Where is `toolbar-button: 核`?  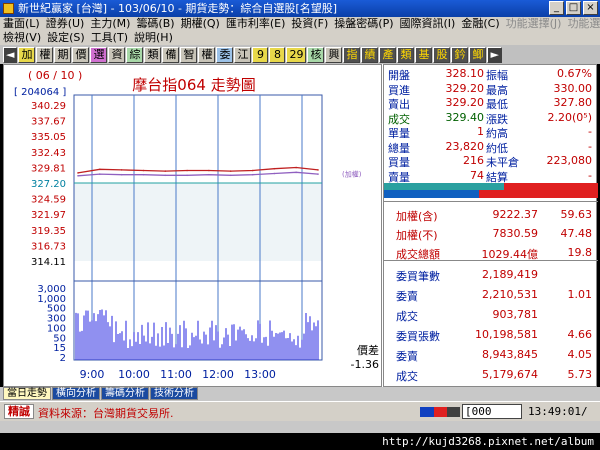
toolbar-button: 核 is located at coordinates (316, 54).